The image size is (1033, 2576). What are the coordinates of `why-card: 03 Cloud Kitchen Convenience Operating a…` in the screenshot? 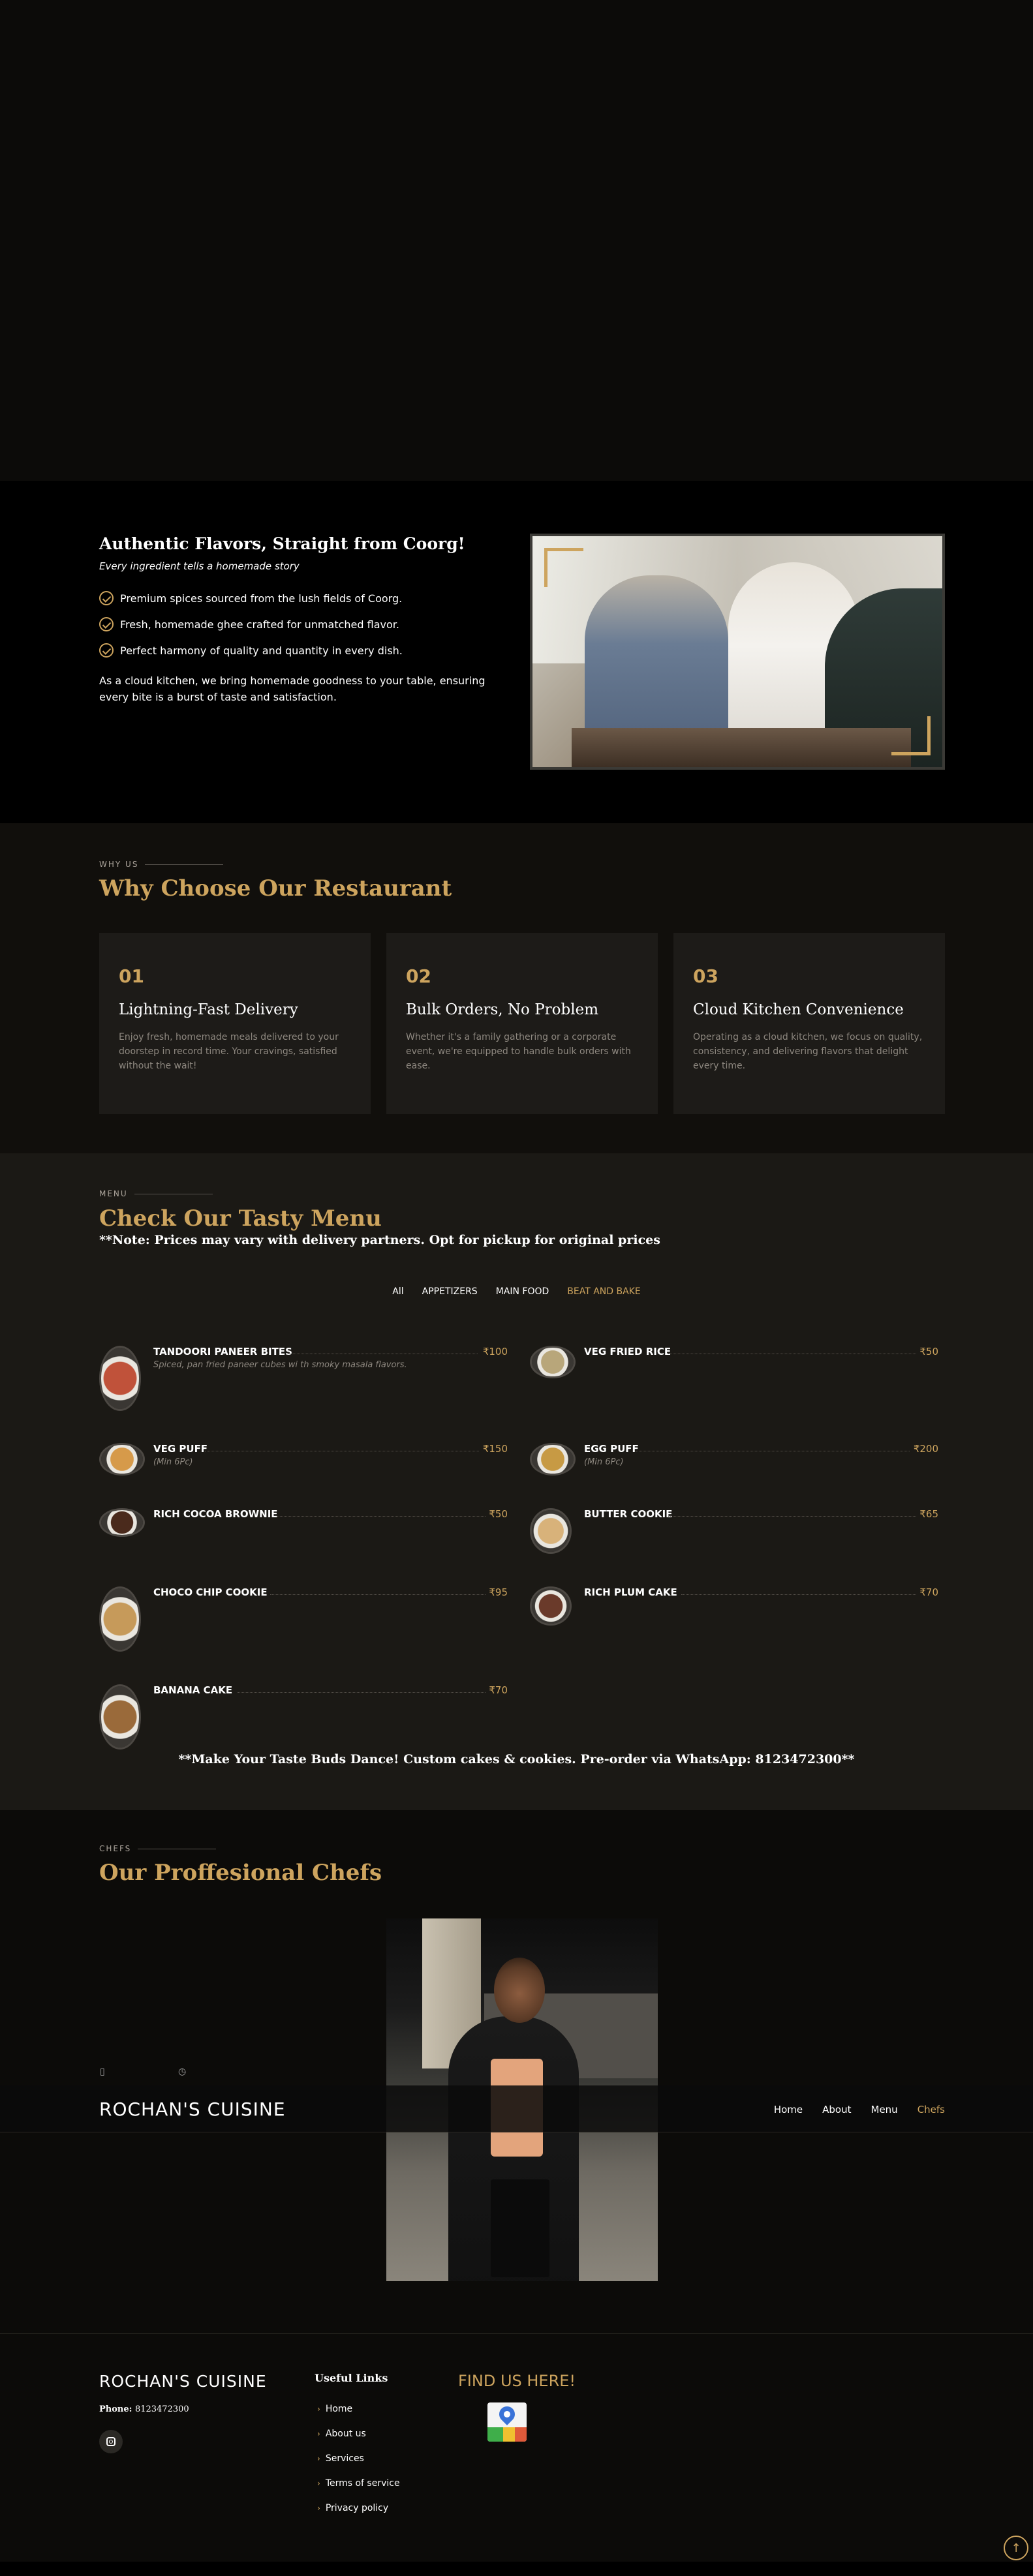 It's located at (809, 1024).